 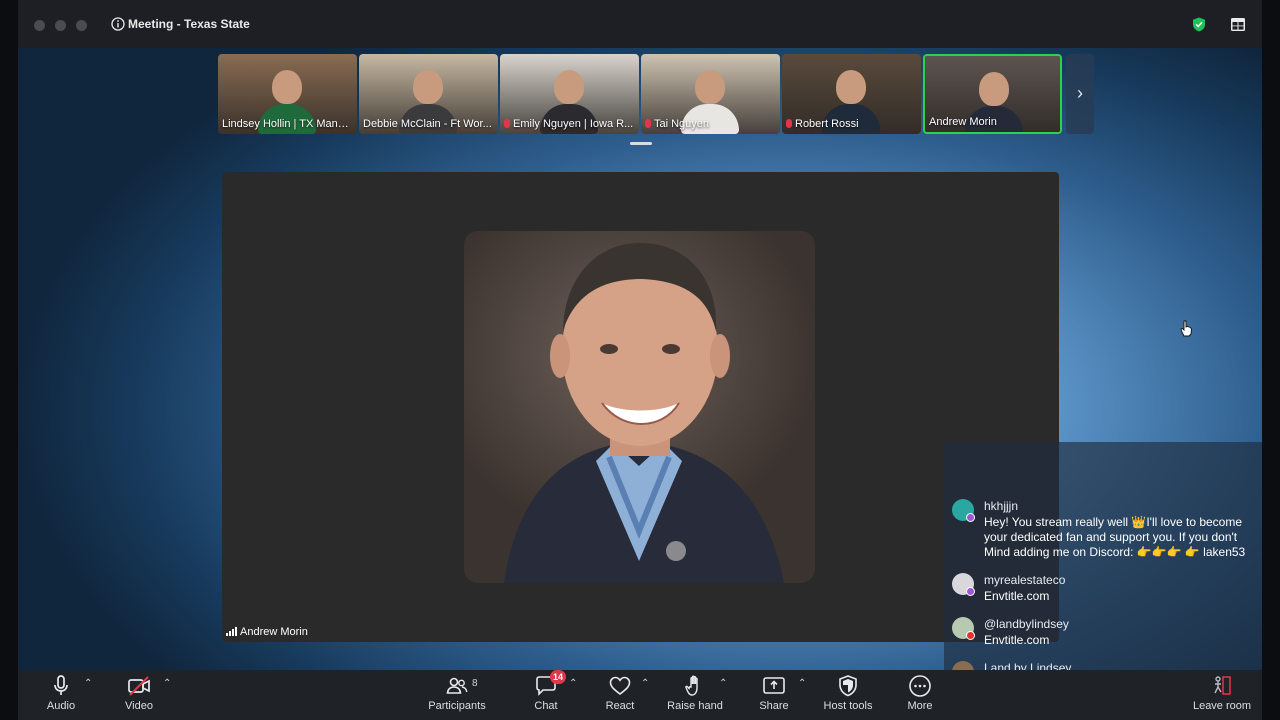 What do you see at coordinates (682, 124) in the screenshot?
I see `participant-name-text: Tai Nguyen` at bounding box center [682, 124].